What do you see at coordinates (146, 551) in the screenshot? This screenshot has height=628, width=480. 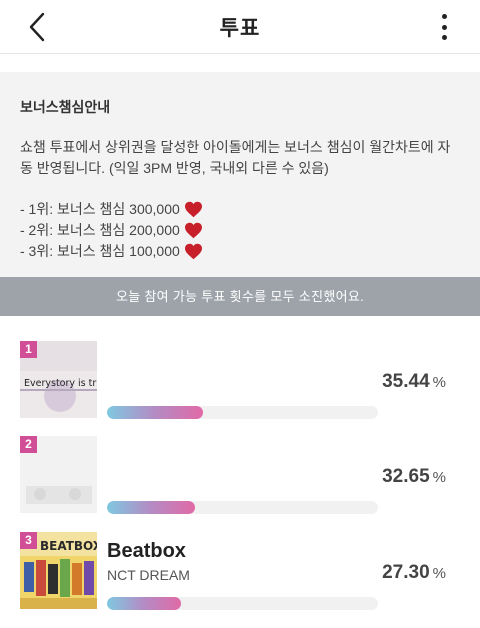 I see `song-title: Beatbox` at bounding box center [146, 551].